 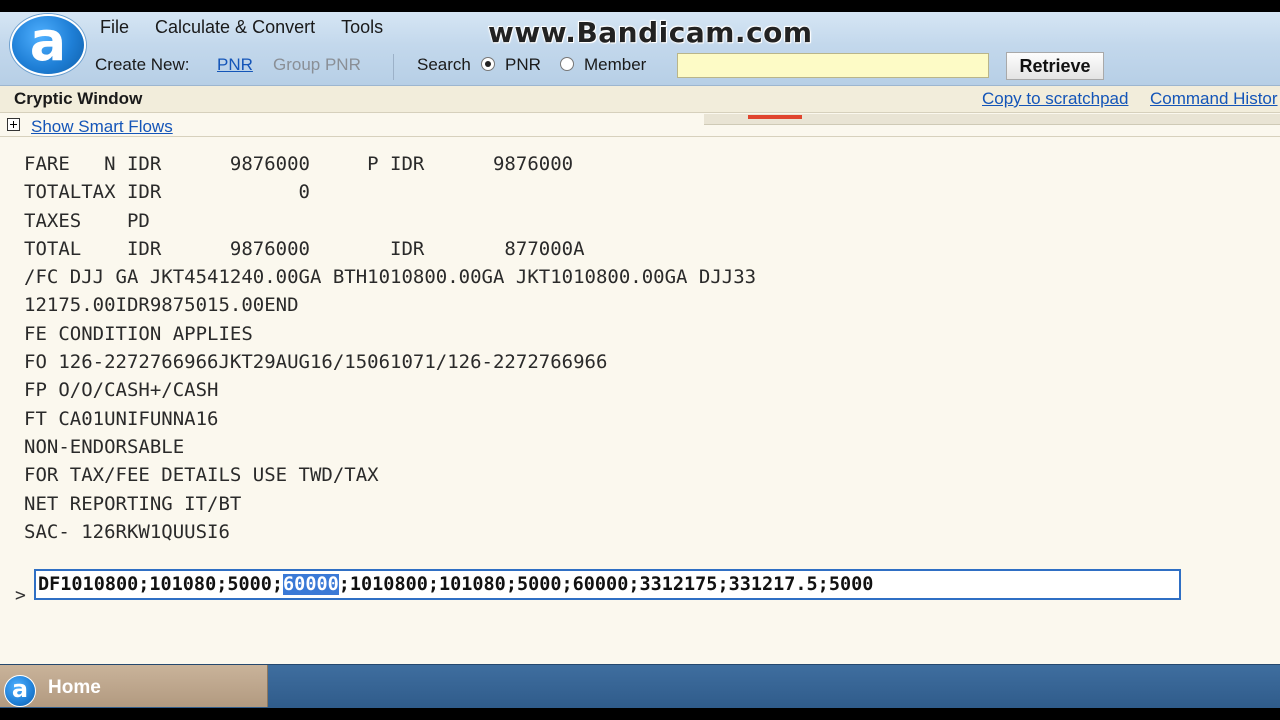 I want to click on terminal-line: FARE N IDR 9876000 P IDR 9876000, so click(x=299, y=164).